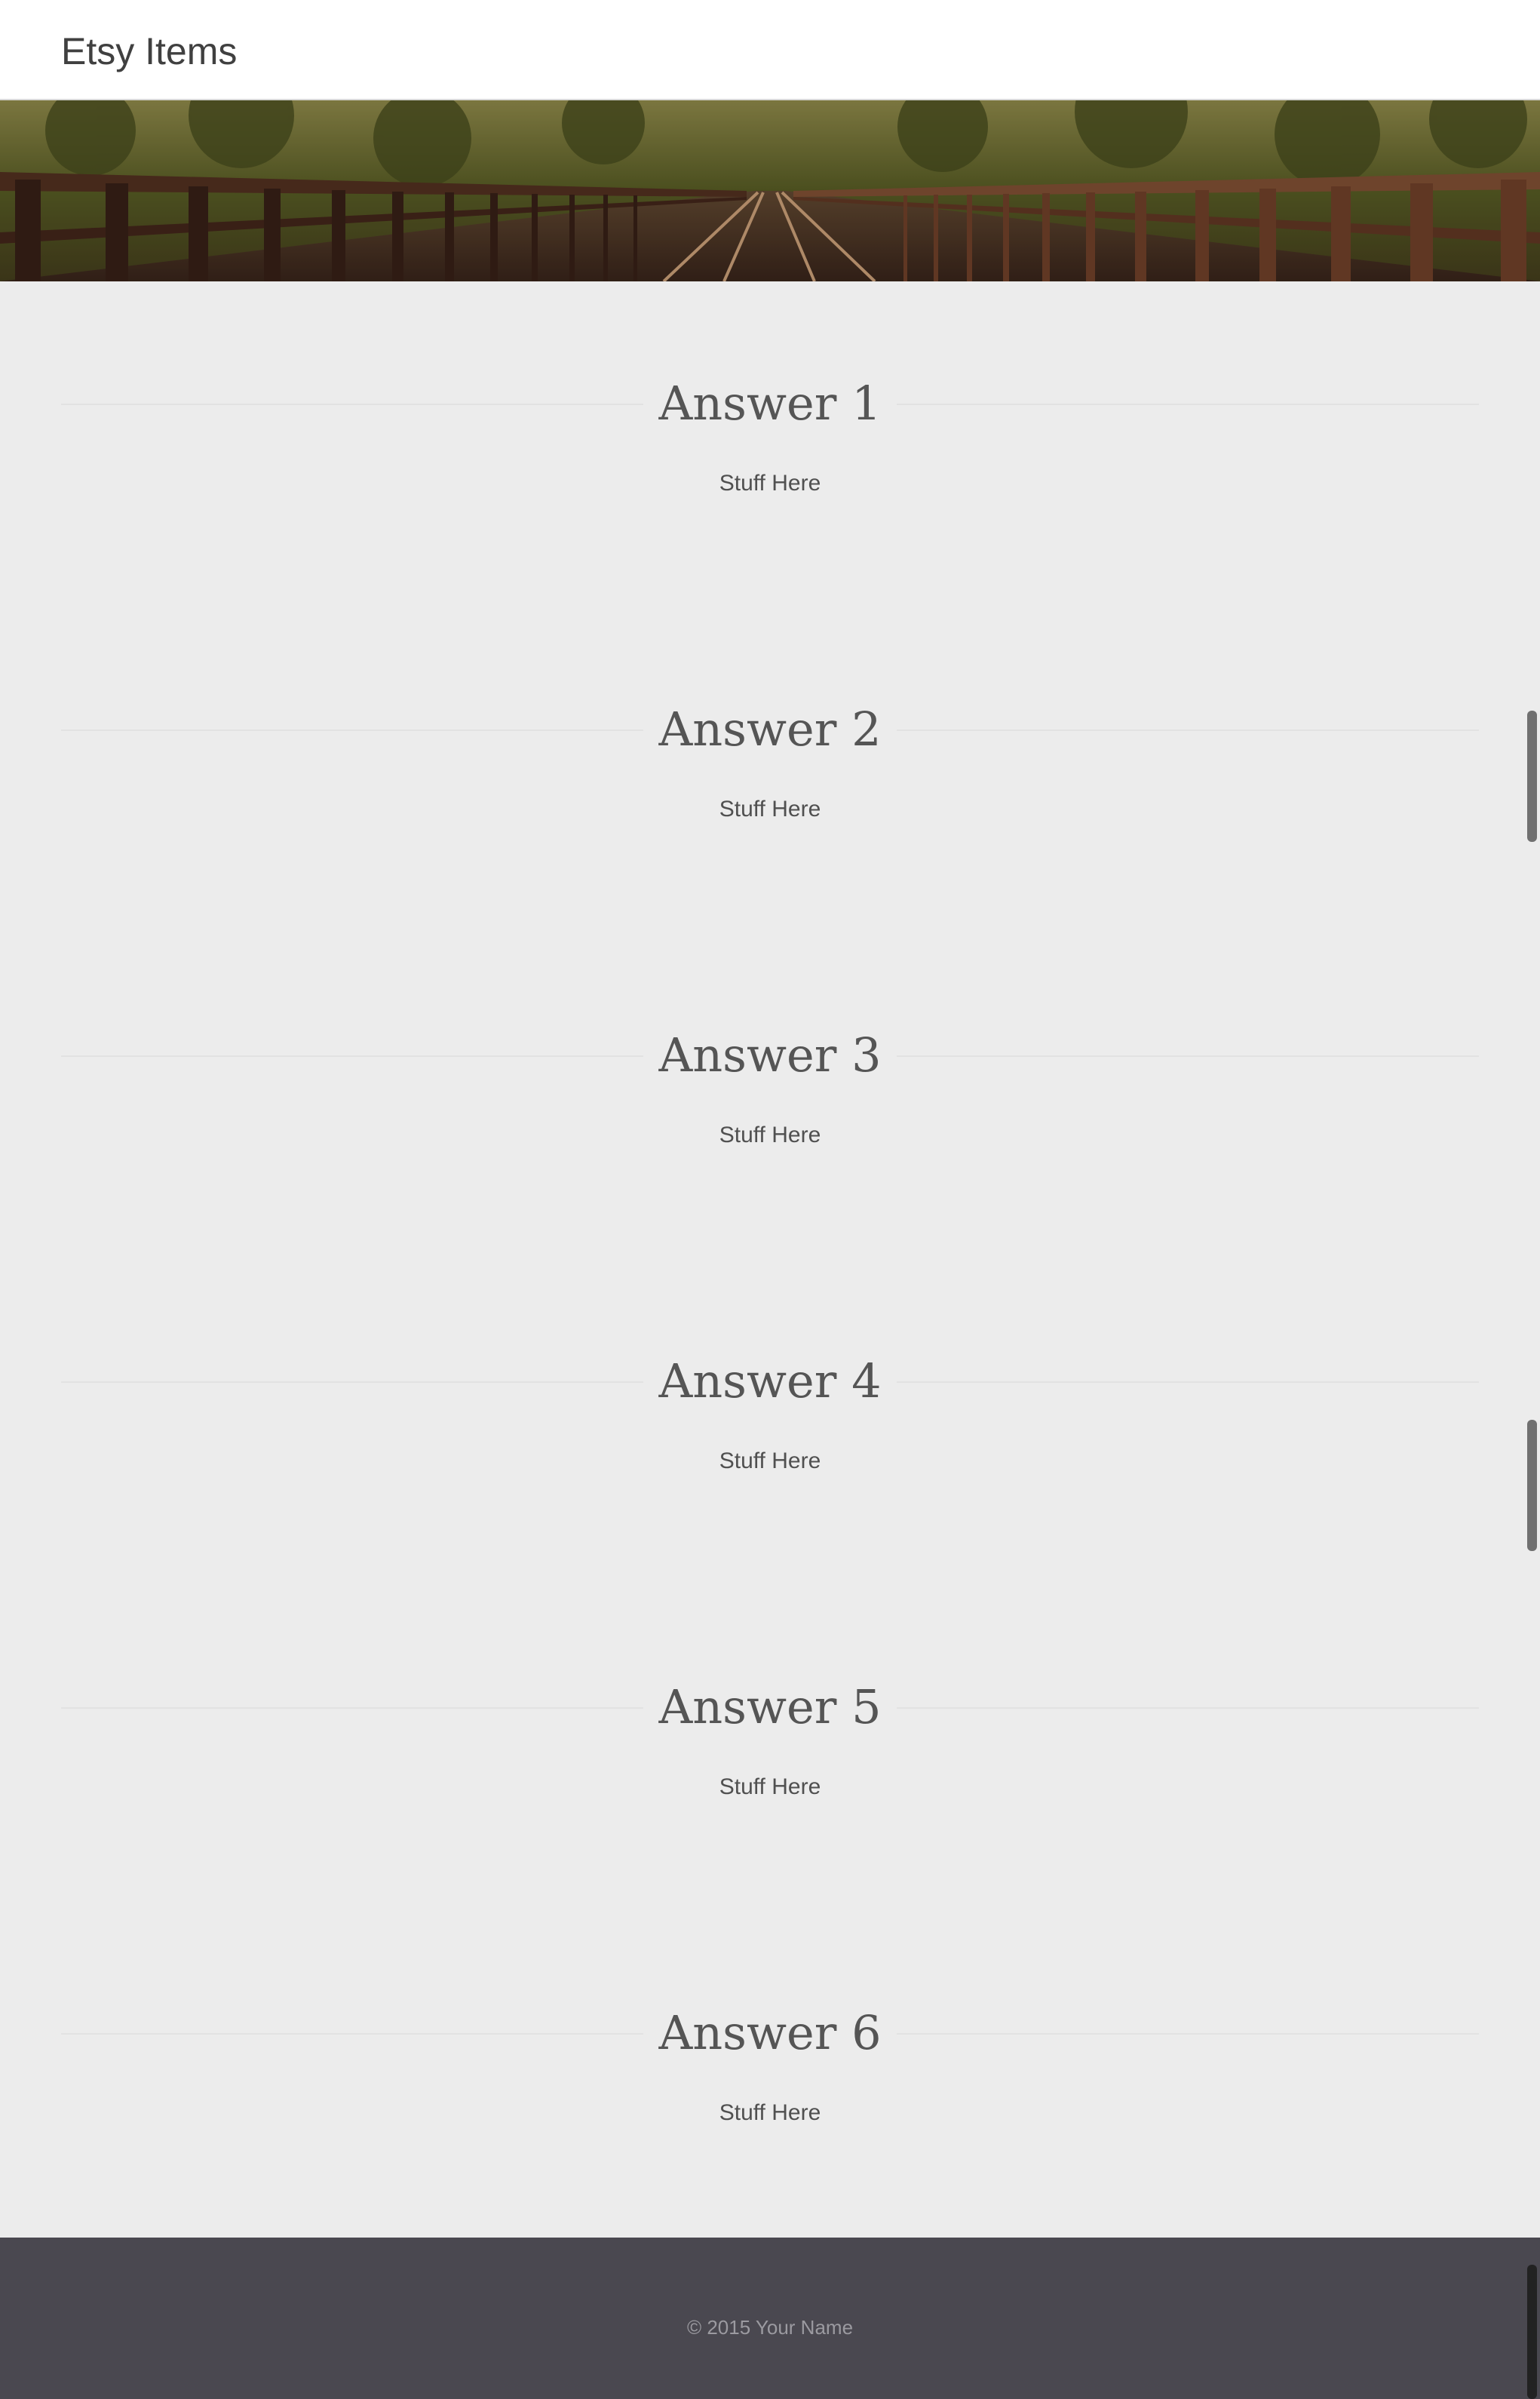 This screenshot has height=2399, width=1540. I want to click on hero-image, so click(770, 190).